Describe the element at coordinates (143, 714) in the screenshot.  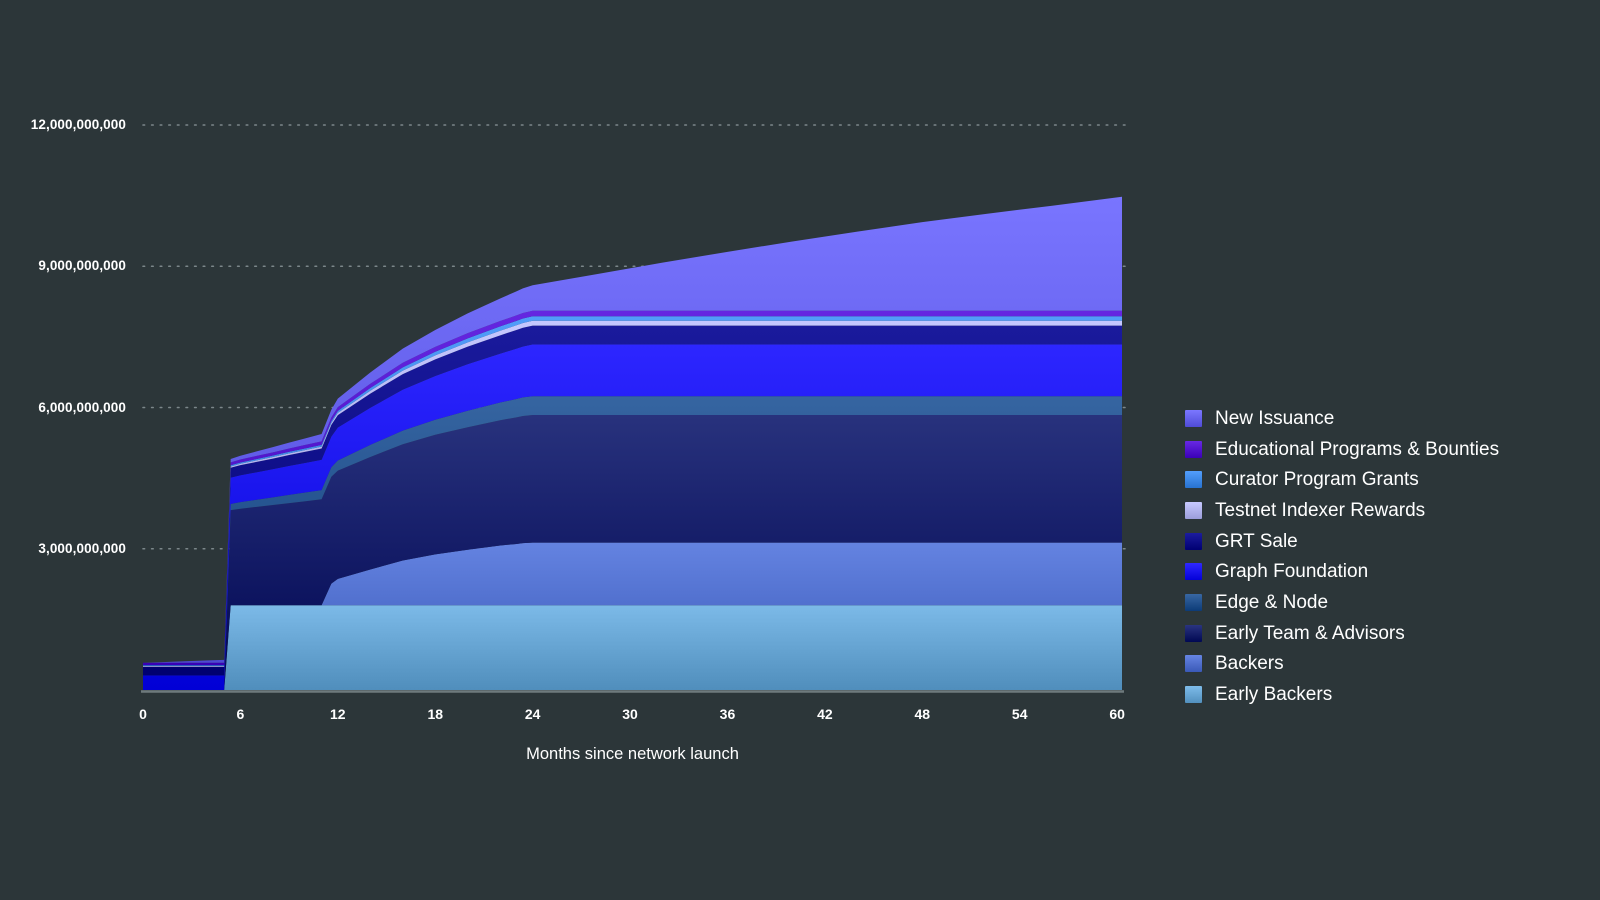
I see `x-tick-label: 0` at that location.